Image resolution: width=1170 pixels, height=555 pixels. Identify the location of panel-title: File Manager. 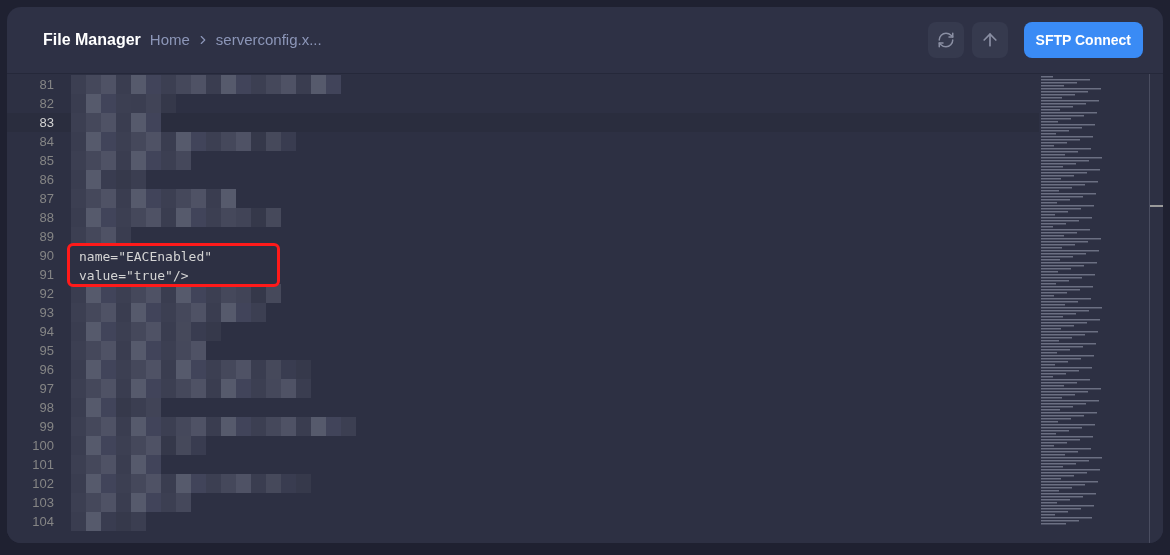
(92, 40).